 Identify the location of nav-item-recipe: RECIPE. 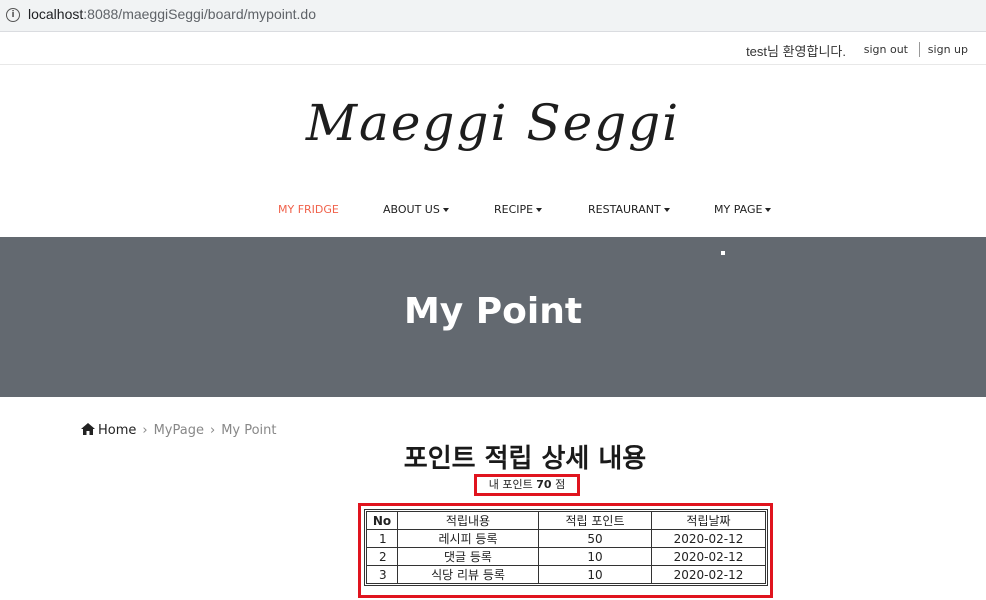
(518, 209).